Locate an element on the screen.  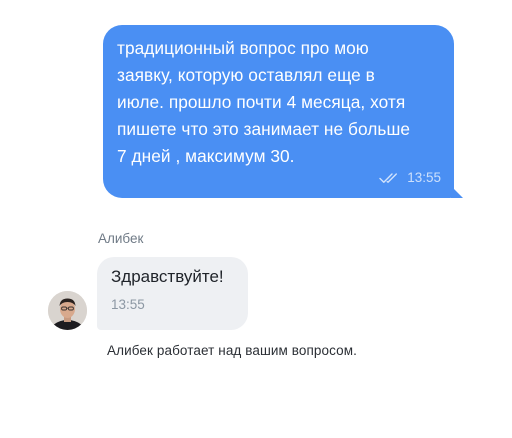
bubble-tail is located at coordinates (457, 192).